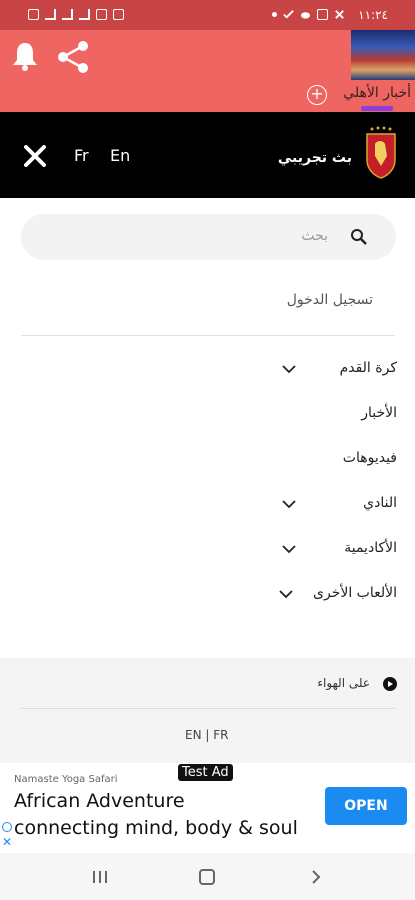  Describe the element at coordinates (100, 877) in the screenshot. I see `recent-apps-icon` at that location.